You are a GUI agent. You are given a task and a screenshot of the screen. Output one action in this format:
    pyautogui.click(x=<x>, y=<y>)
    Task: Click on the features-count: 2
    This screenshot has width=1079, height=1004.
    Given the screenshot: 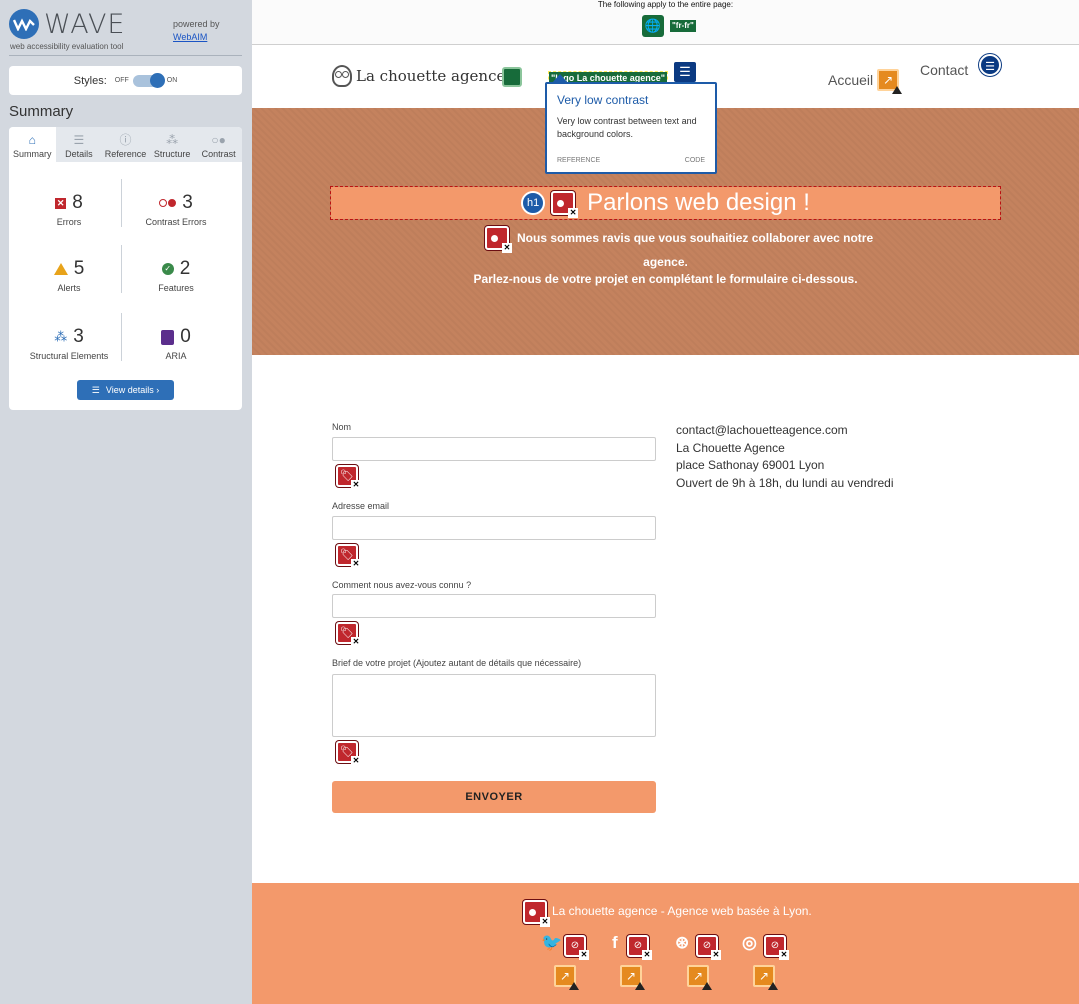 What is the action you would take?
    pyautogui.click(x=185, y=268)
    